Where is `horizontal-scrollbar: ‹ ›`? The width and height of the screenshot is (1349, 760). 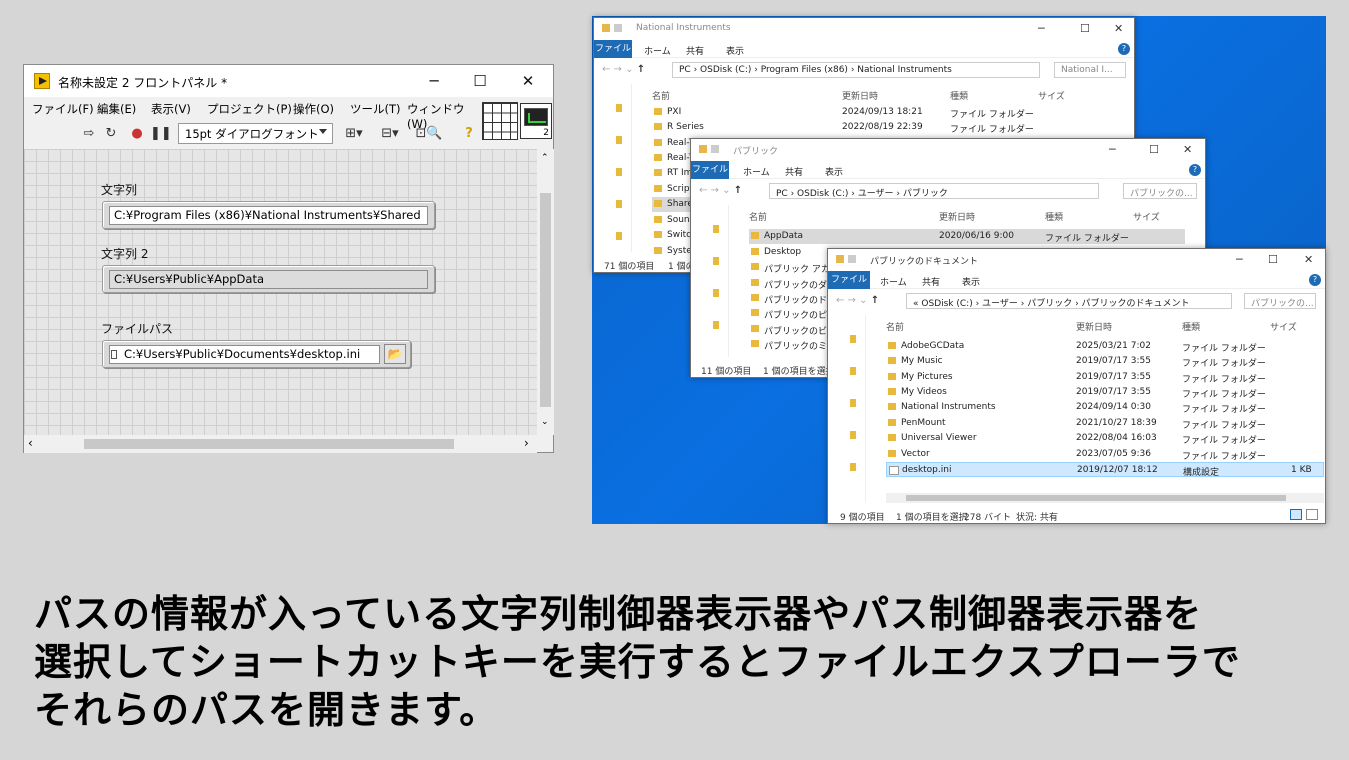
horizontal-scrollbar: ‹ › is located at coordinates (280, 444).